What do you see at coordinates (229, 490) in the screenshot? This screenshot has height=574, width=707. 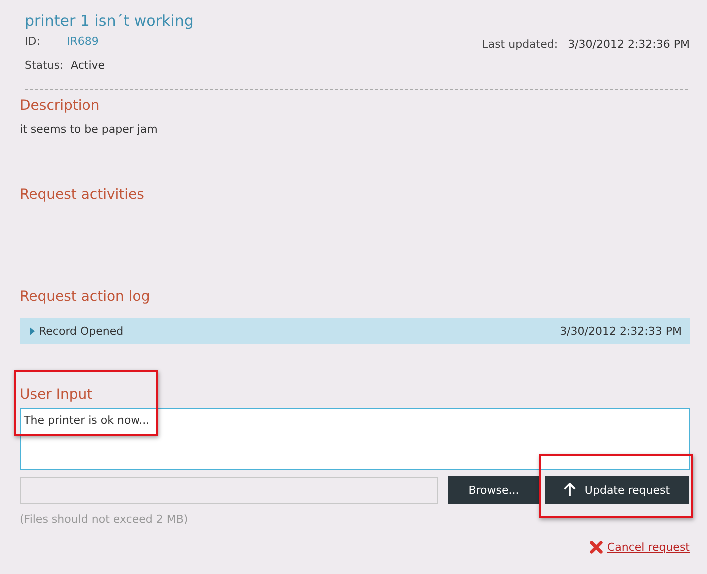 I see `file-path-field` at bounding box center [229, 490].